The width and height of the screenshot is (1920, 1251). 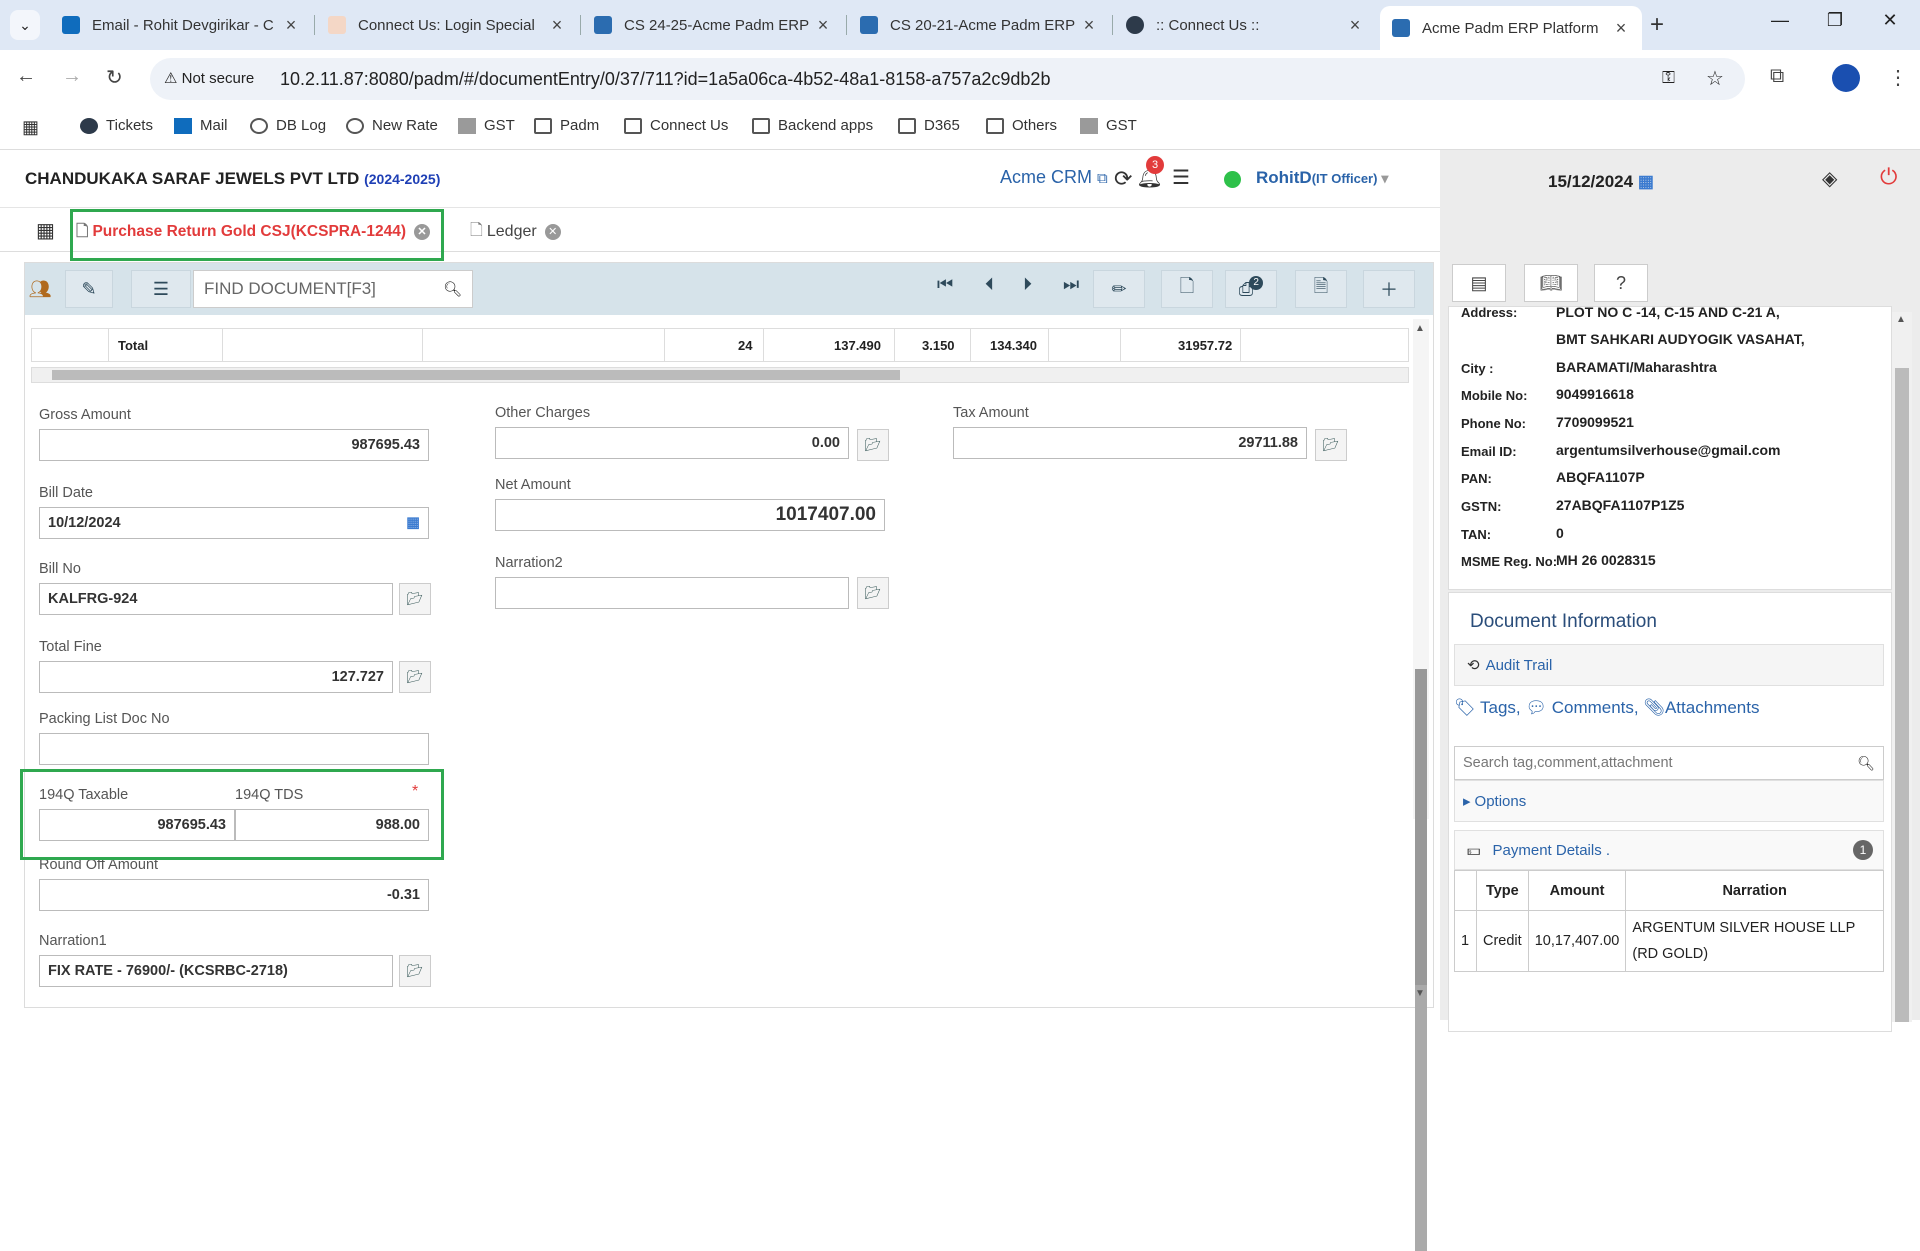 I want to click on last-record-icon: ⏭, so click(x=1071, y=284).